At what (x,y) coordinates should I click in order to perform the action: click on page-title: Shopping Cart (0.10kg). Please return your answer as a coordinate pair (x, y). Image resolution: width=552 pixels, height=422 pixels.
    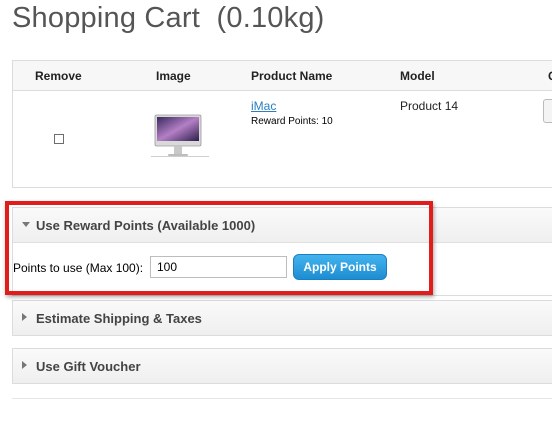
    Looking at the image, I should click on (168, 18).